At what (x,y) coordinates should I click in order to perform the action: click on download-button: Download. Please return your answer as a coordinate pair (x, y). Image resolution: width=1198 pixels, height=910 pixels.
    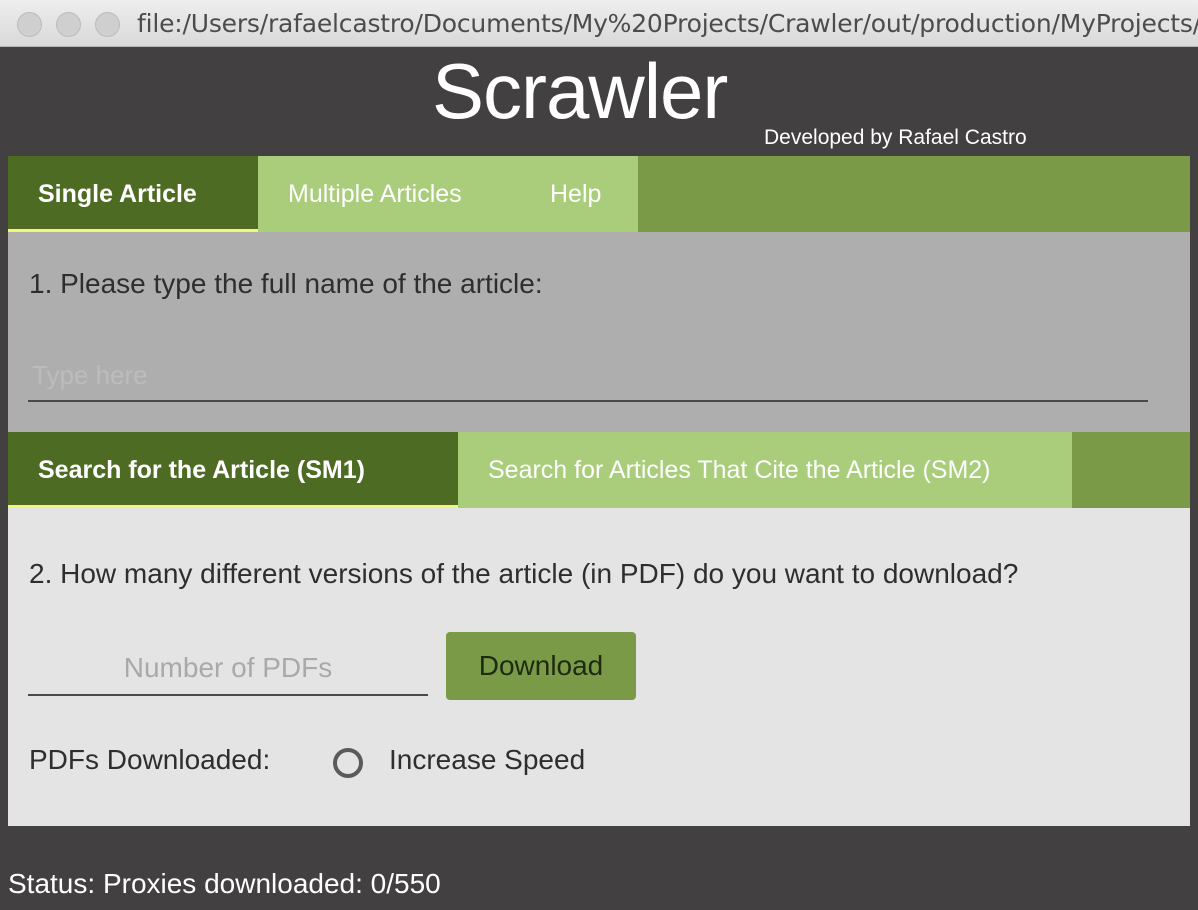
    Looking at the image, I should click on (541, 666).